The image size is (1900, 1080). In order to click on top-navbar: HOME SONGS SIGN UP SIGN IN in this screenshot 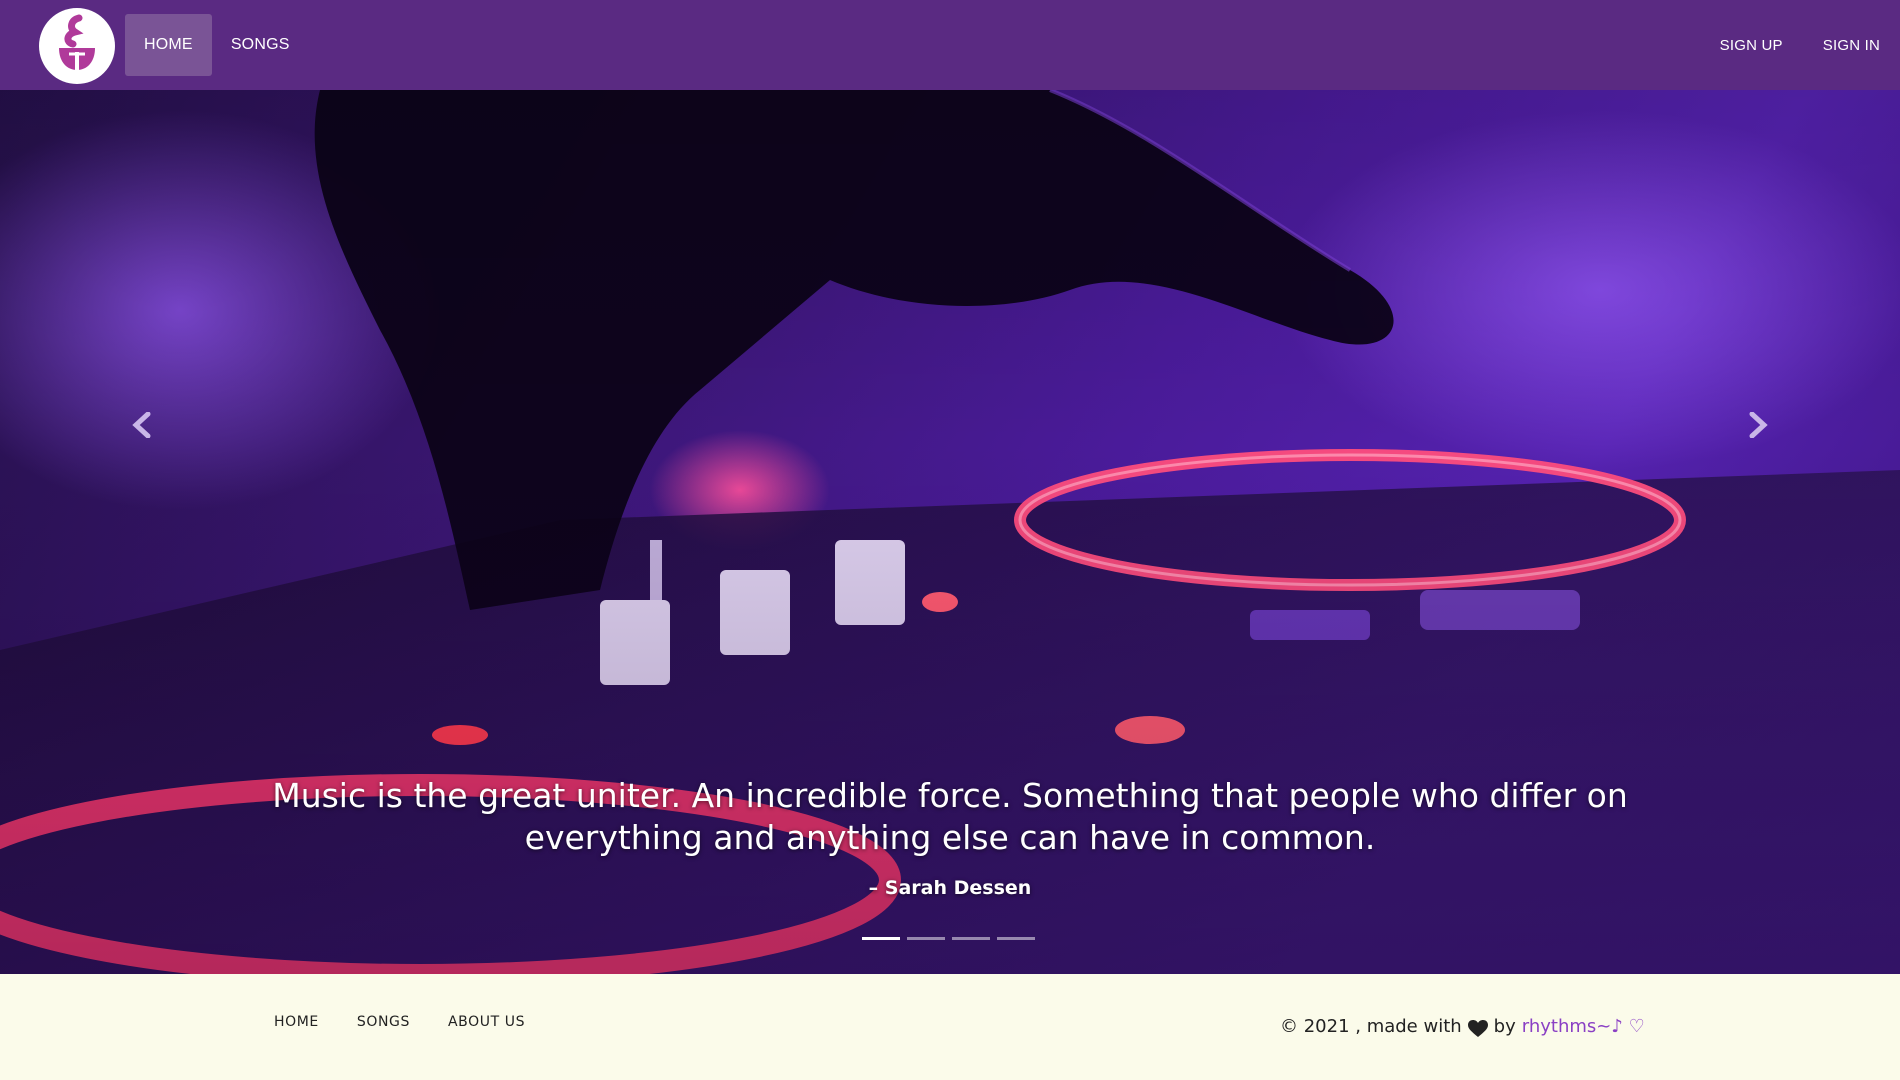, I will do `click(950, 45)`.